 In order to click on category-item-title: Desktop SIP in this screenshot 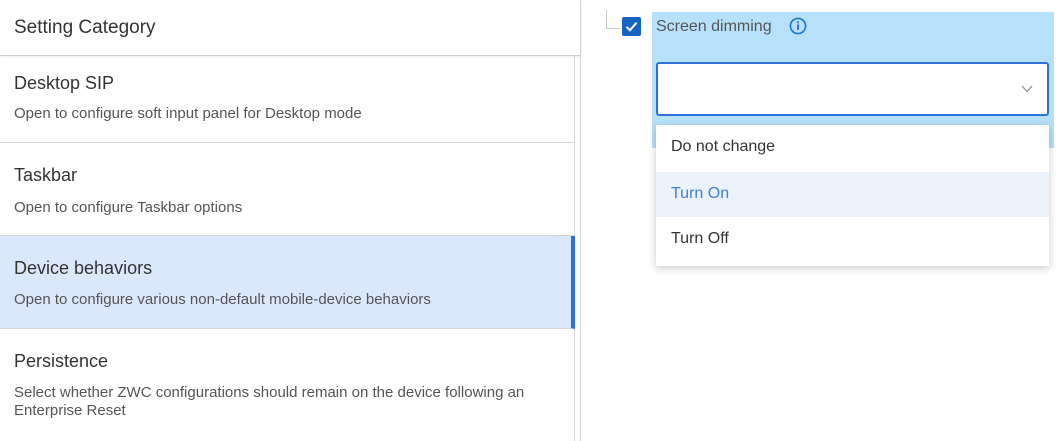, I will do `click(64, 83)`.